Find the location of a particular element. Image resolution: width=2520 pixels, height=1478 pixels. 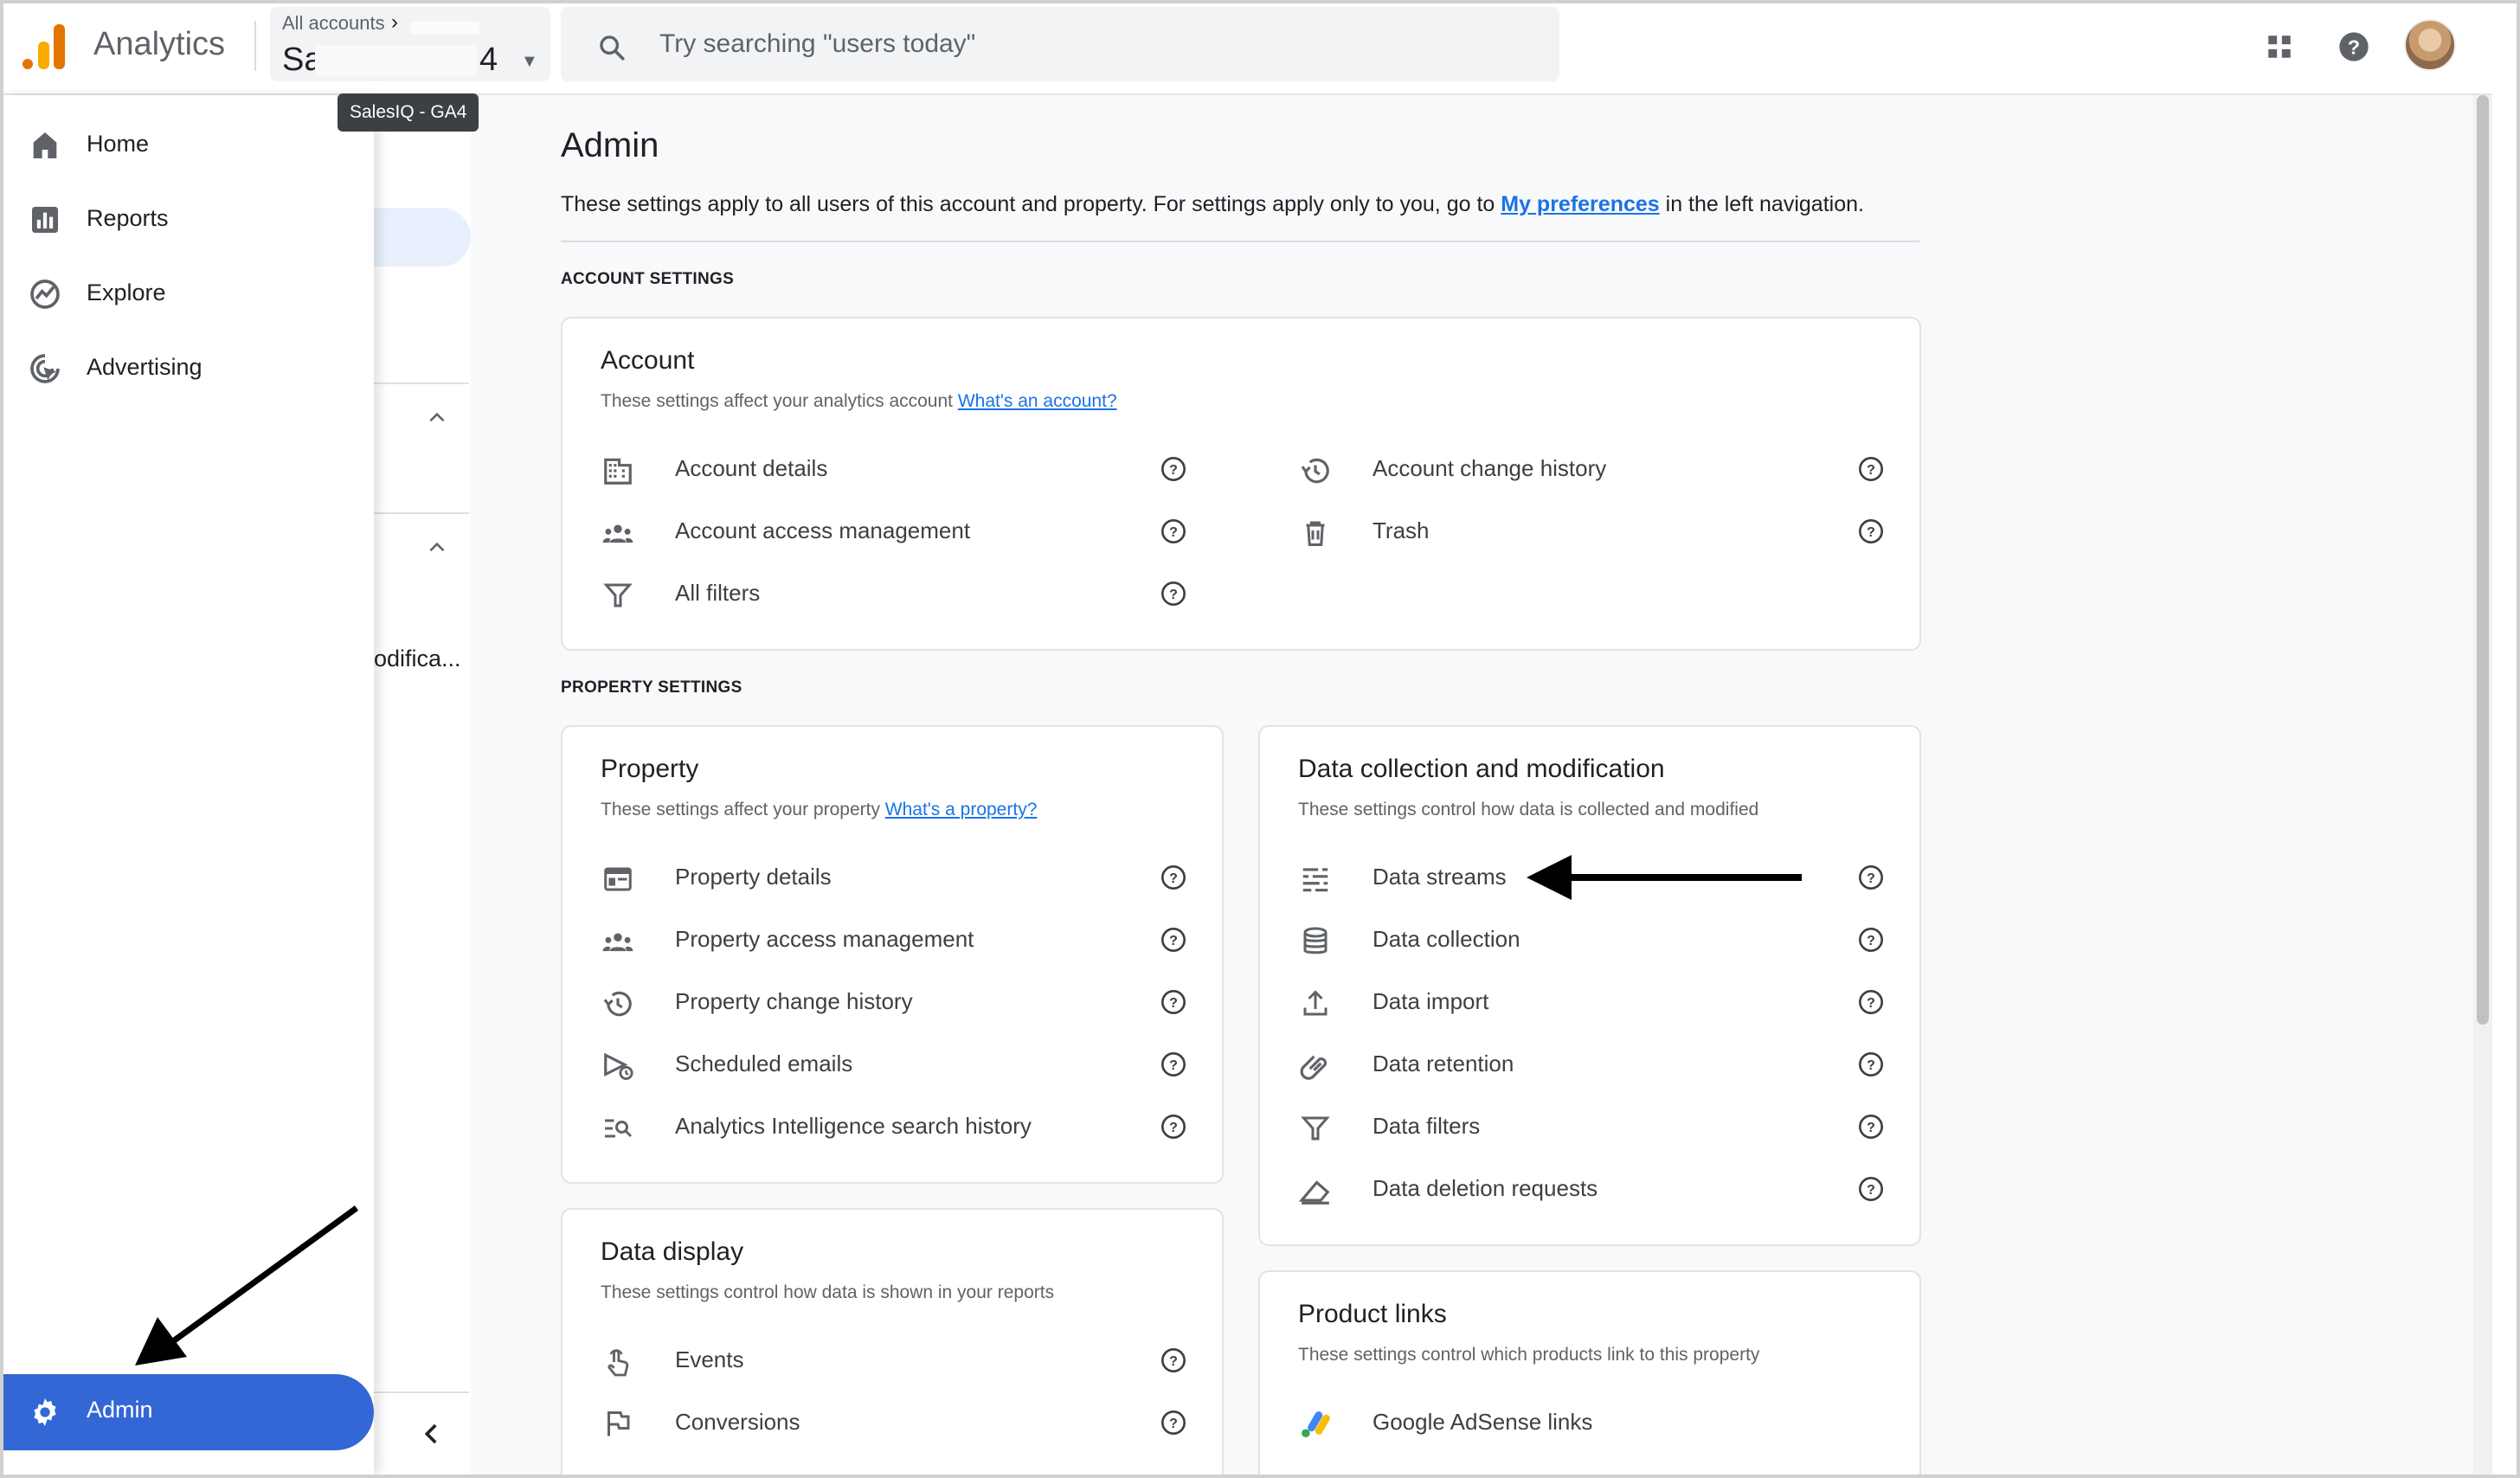

touch-icon is located at coordinates (618, 1362).